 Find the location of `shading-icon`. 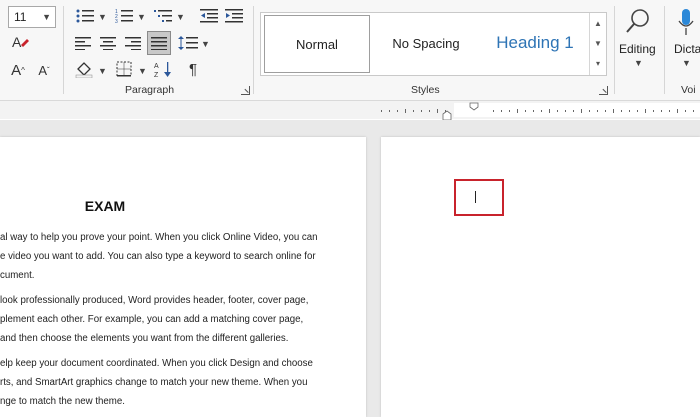

shading-icon is located at coordinates (84, 69).